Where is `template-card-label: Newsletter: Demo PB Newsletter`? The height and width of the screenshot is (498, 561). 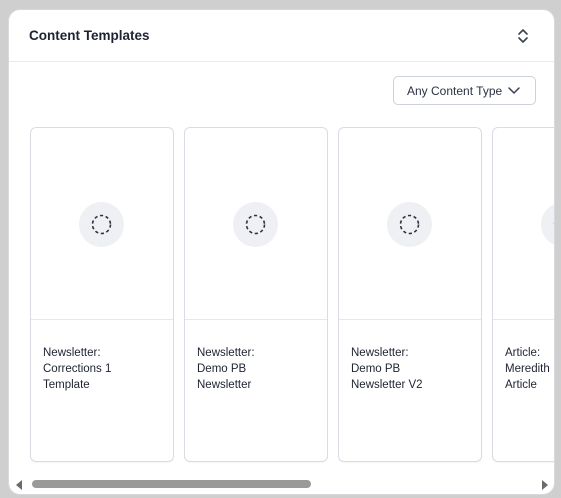 template-card-label: Newsletter: Demo PB Newsletter is located at coordinates (226, 369).